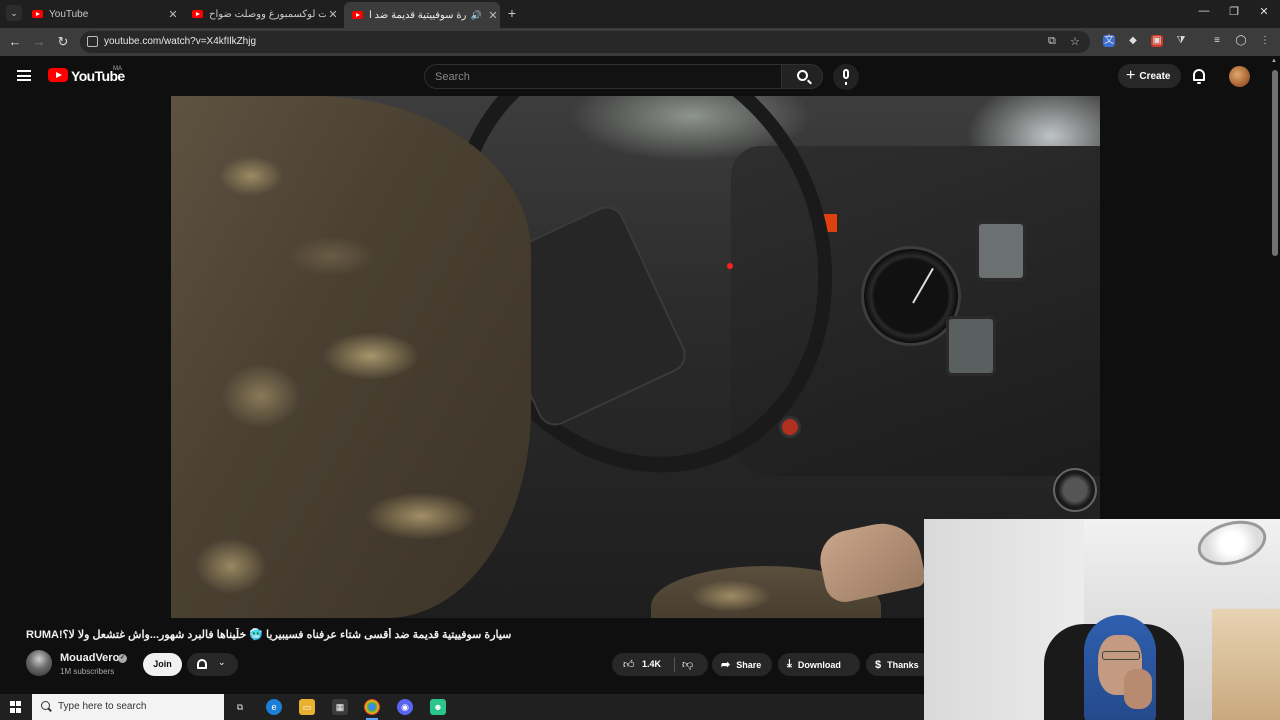 Image resolution: width=1280 pixels, height=720 pixels. I want to click on youtube-masthead: YouTube MA + Create, so click(640, 76).